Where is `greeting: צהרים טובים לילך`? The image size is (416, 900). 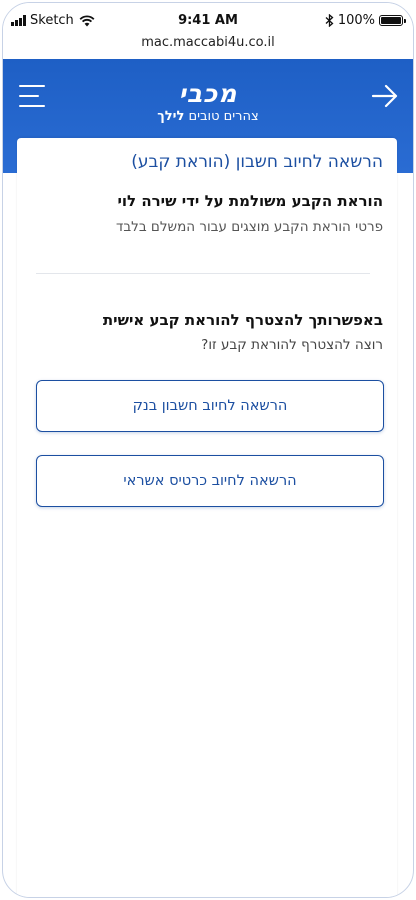
greeting: צהרים טובים לילך is located at coordinates (208, 116).